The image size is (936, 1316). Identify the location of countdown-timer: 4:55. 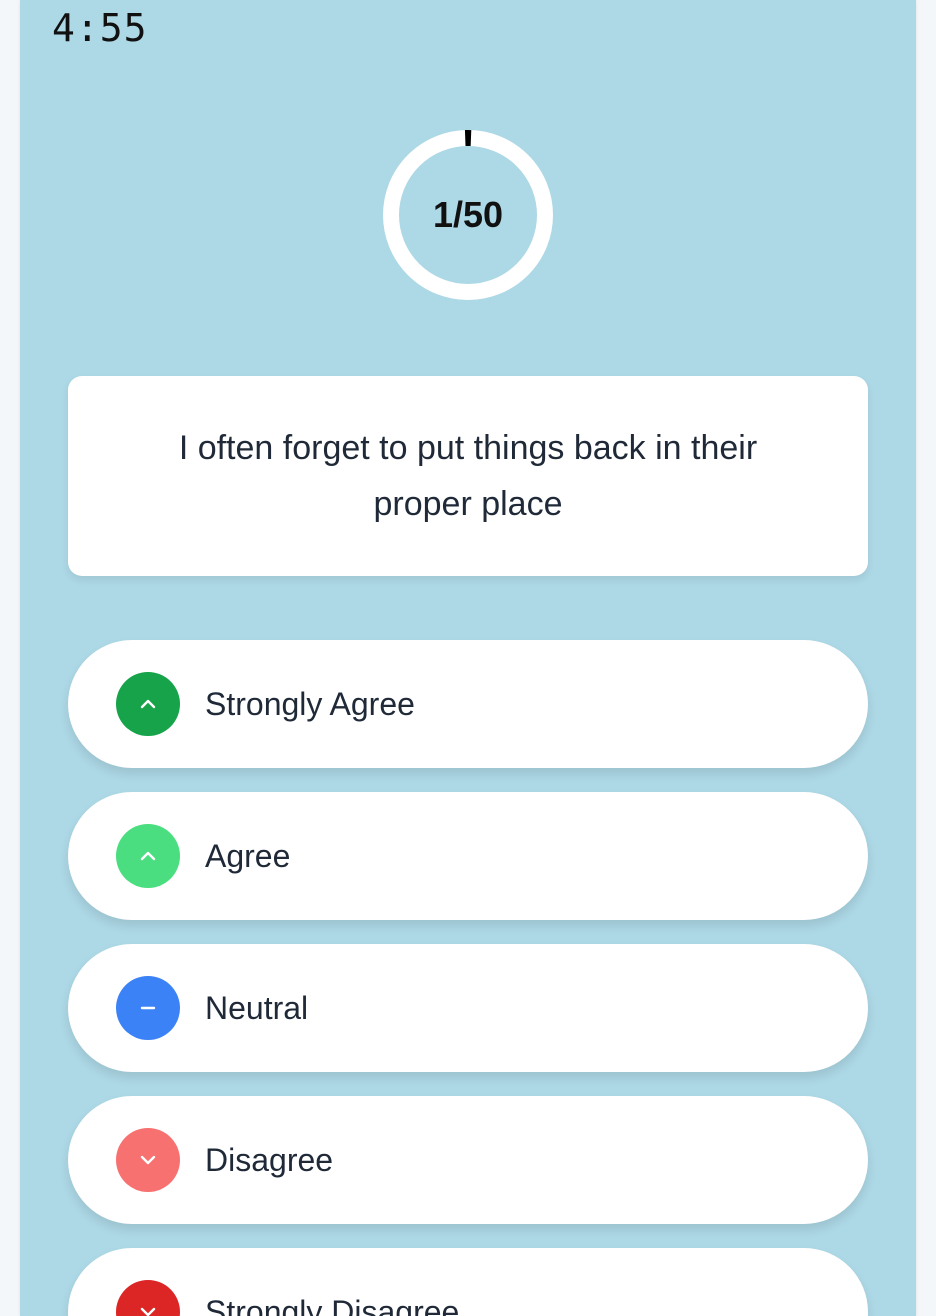
(100, 28).